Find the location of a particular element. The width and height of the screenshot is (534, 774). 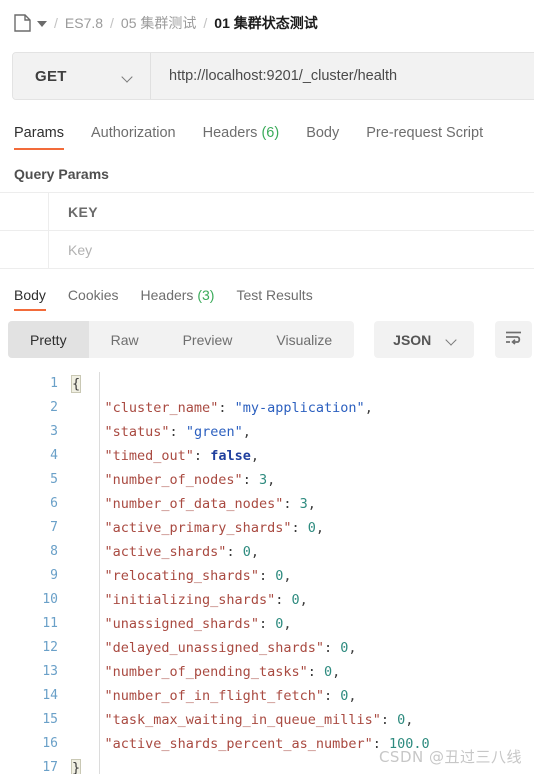

json-value: false is located at coordinates (230, 456).